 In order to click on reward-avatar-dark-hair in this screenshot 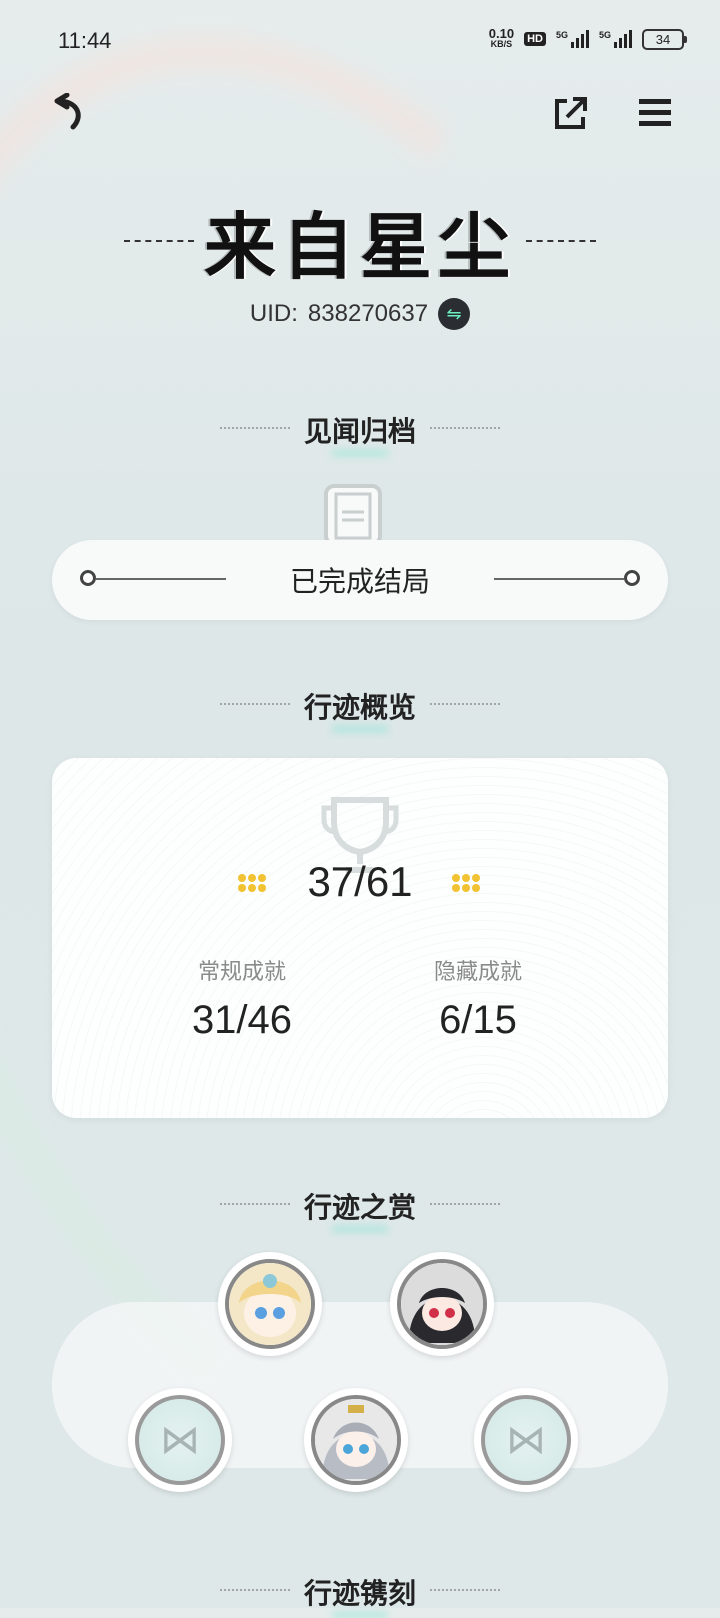, I will do `click(442, 1304)`.